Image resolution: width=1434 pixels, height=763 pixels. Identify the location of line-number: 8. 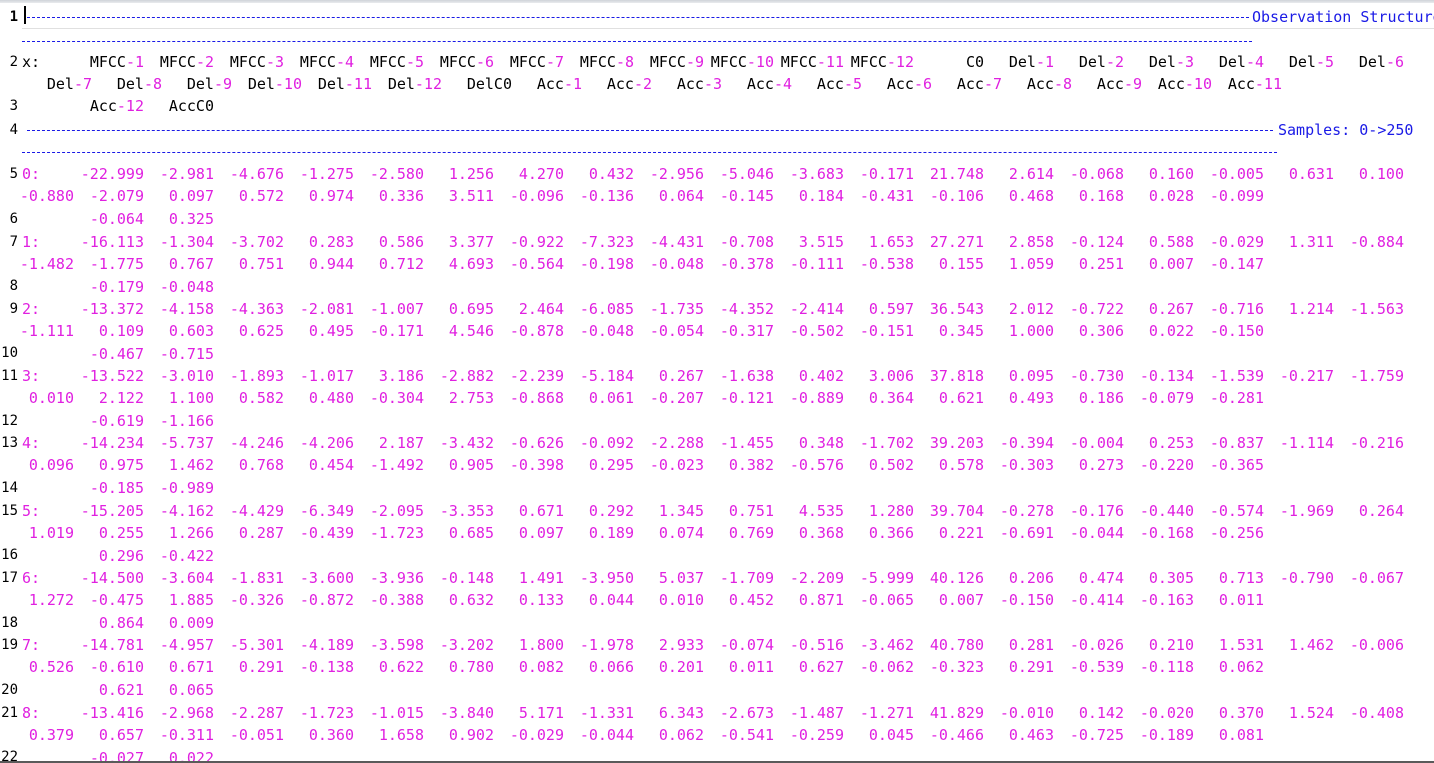
(13, 286).